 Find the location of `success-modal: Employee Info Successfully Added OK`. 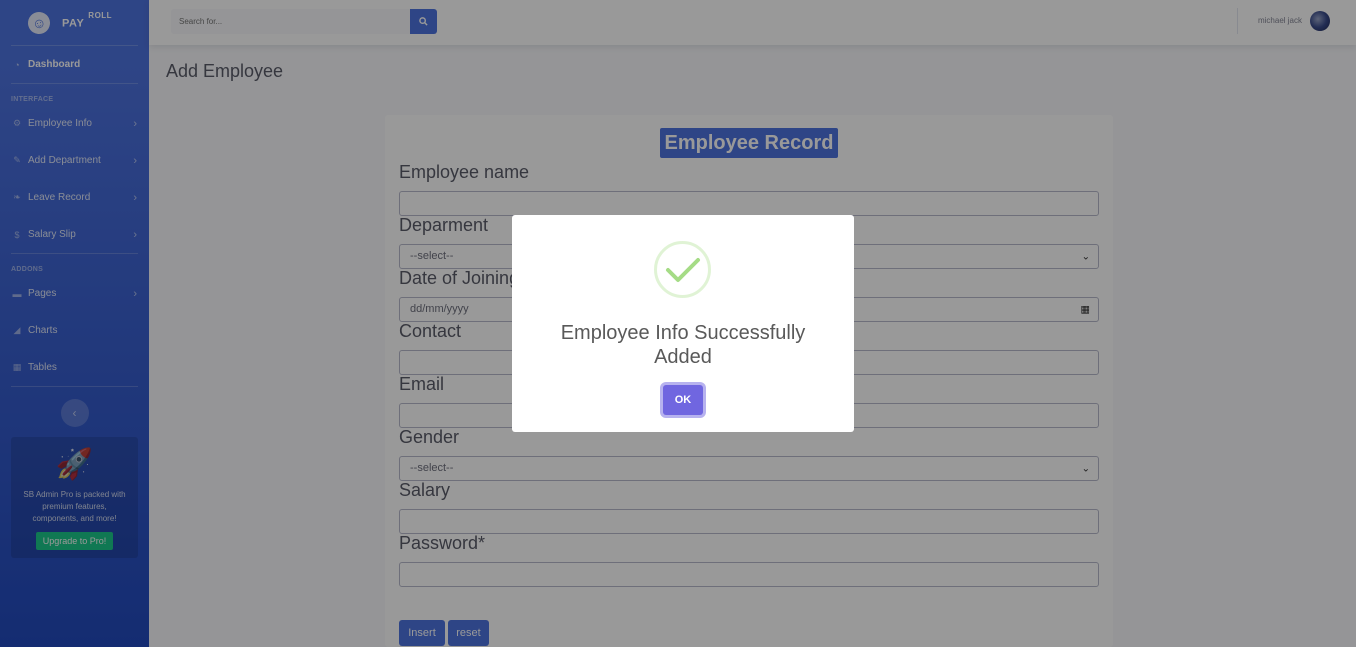

success-modal: Employee Info Successfully Added OK is located at coordinates (683, 323).